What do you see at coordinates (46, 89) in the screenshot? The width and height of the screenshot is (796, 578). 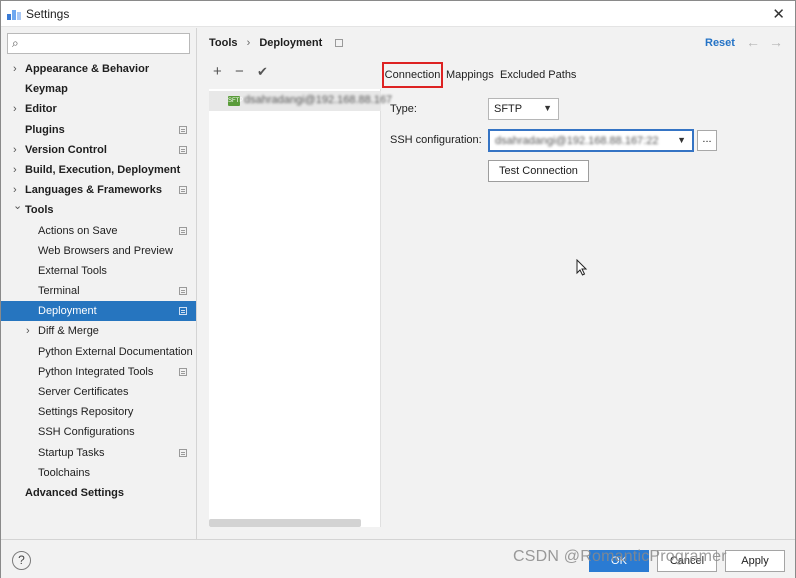 I see `sidebar-item-label: Keymap` at bounding box center [46, 89].